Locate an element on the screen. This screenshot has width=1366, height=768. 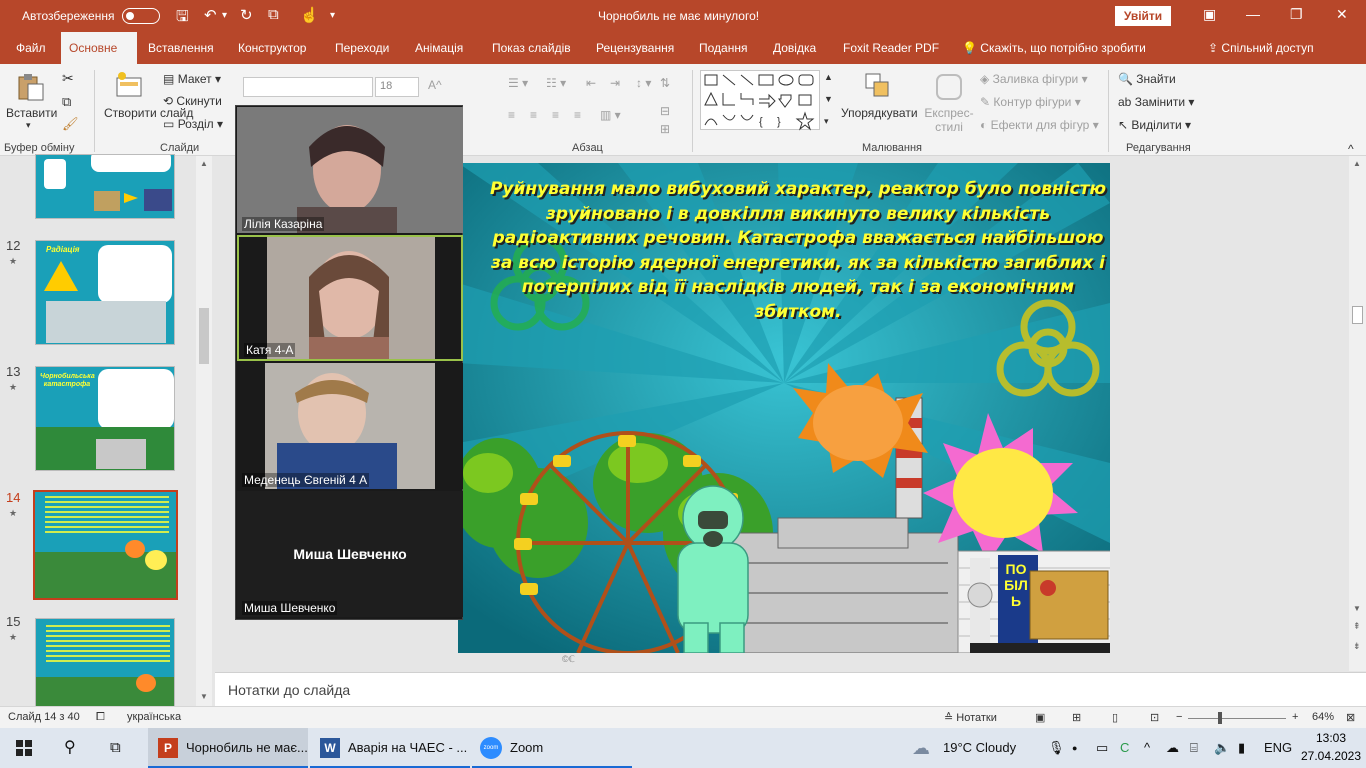
customize-toolbar-icon: ▾ is located at coordinates (332, 15).